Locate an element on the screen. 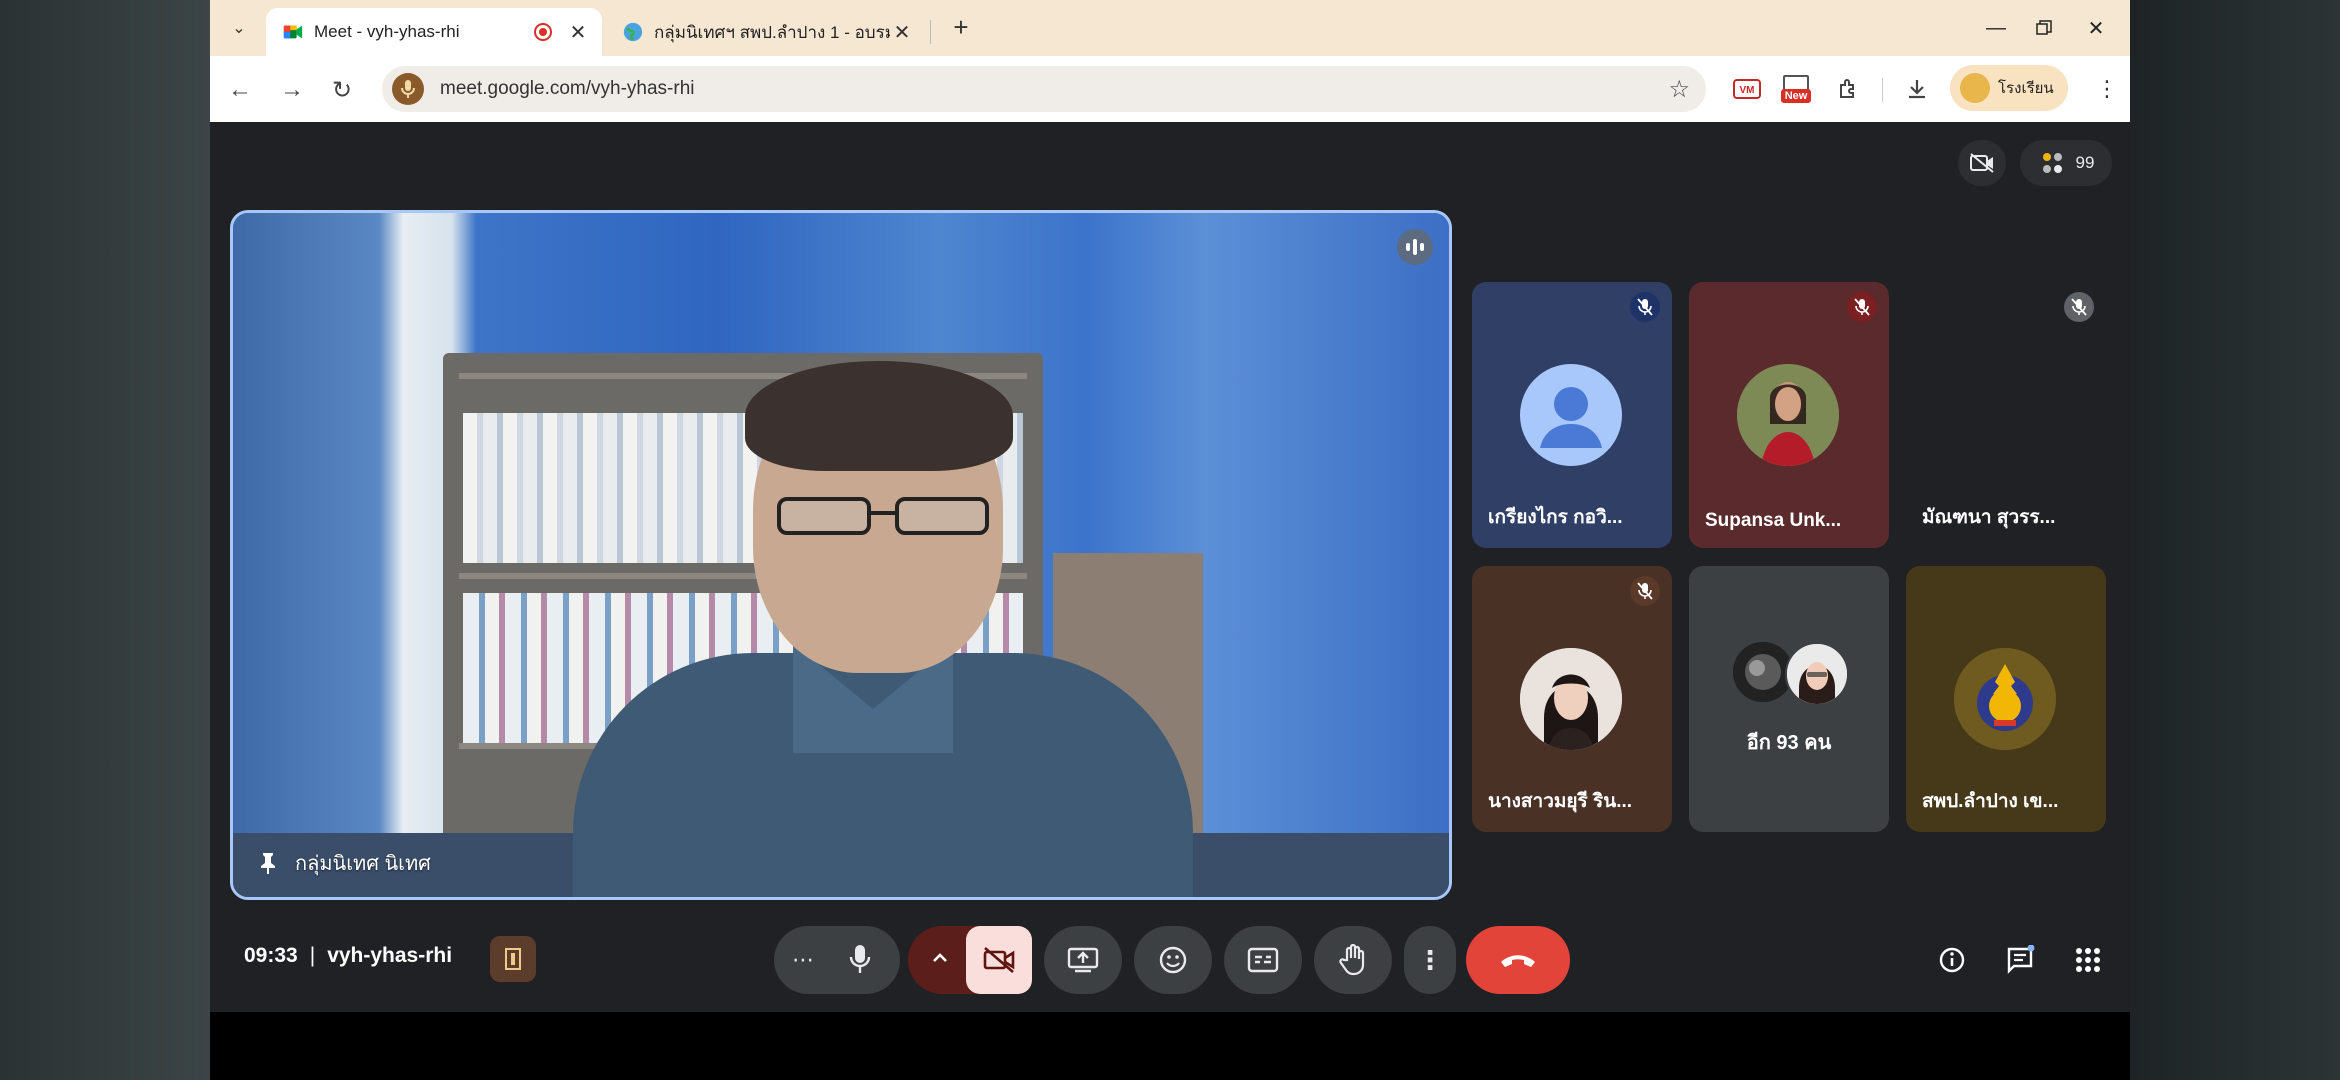 This screenshot has width=2340, height=1080. browser-menu-icon: ⋮ is located at coordinates (2107, 89).